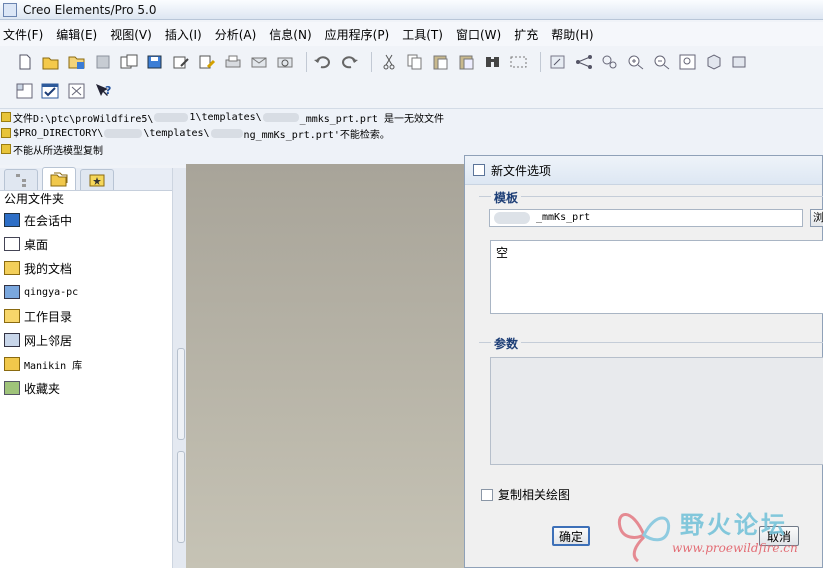  Describe the element at coordinates (688, 62) in the screenshot. I see `refit-icon` at that location.